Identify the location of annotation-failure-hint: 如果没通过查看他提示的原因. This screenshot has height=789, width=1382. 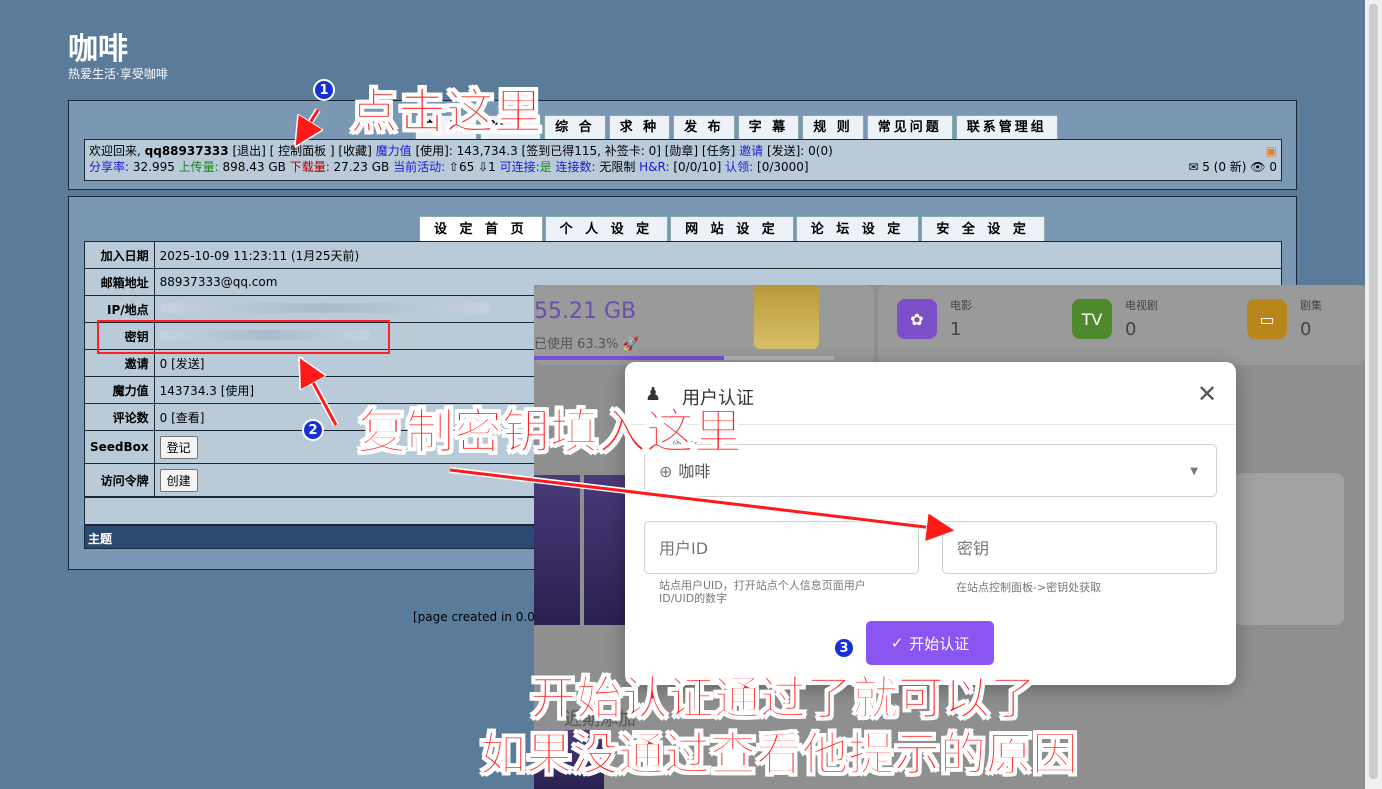
(779, 754).